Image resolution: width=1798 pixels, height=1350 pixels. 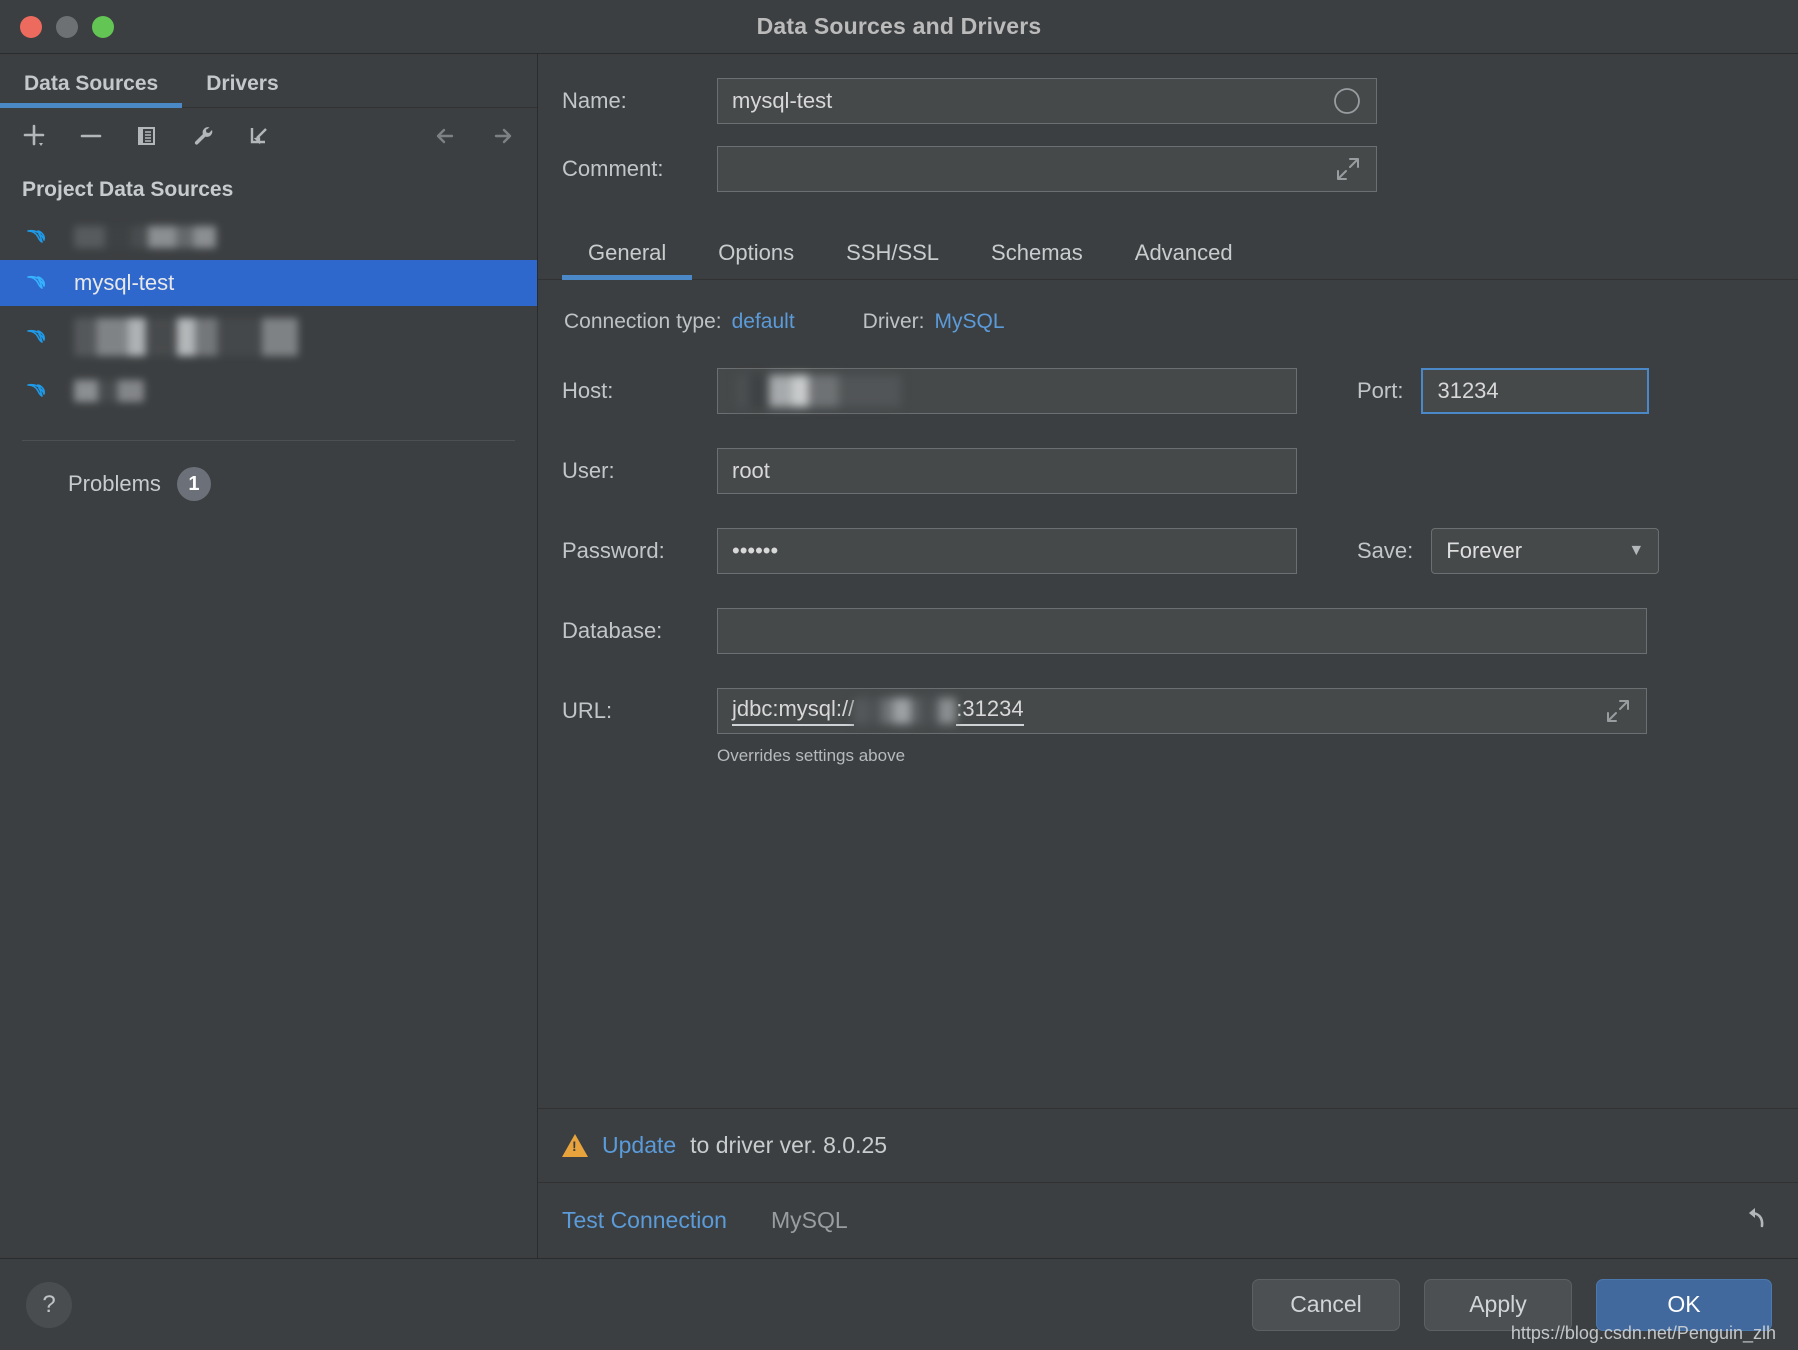 I want to click on warning-triangle-icon, so click(x=575, y=1145).